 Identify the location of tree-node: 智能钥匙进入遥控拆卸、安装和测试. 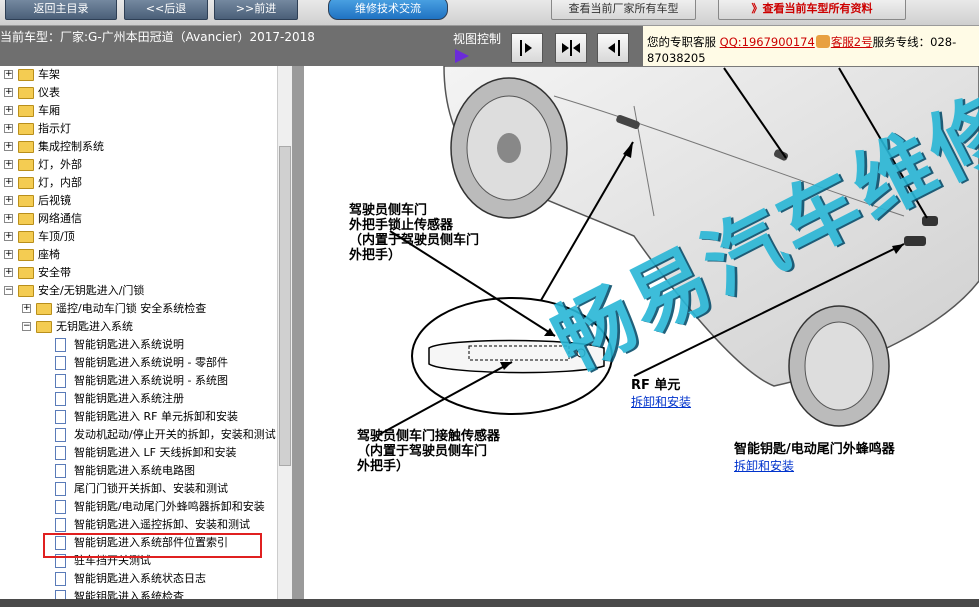
(138, 525).